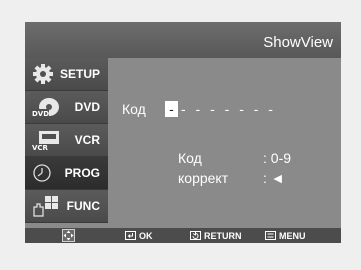 The width and height of the screenshot is (361, 270). Describe the element at coordinates (40, 148) in the screenshot. I see `svg-text: VCR` at that location.